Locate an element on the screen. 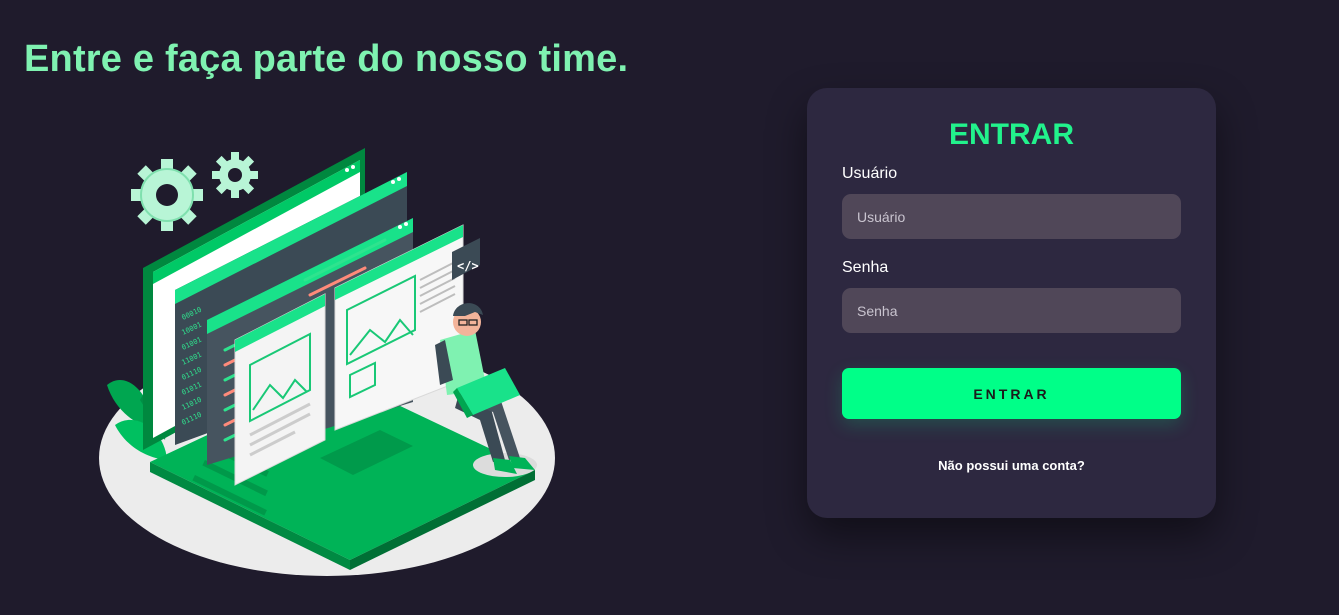  hero-headline: Entre e faça parte do nosso time. is located at coordinates (326, 59).